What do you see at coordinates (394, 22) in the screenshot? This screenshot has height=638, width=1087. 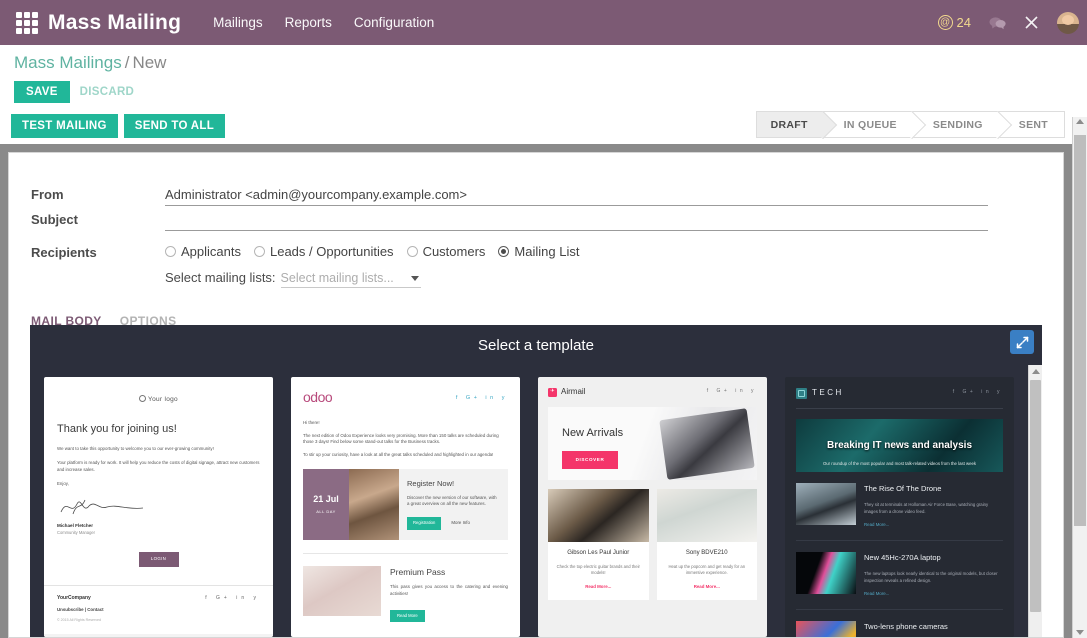 I see `nav-item-configuration: Configuration` at bounding box center [394, 22].